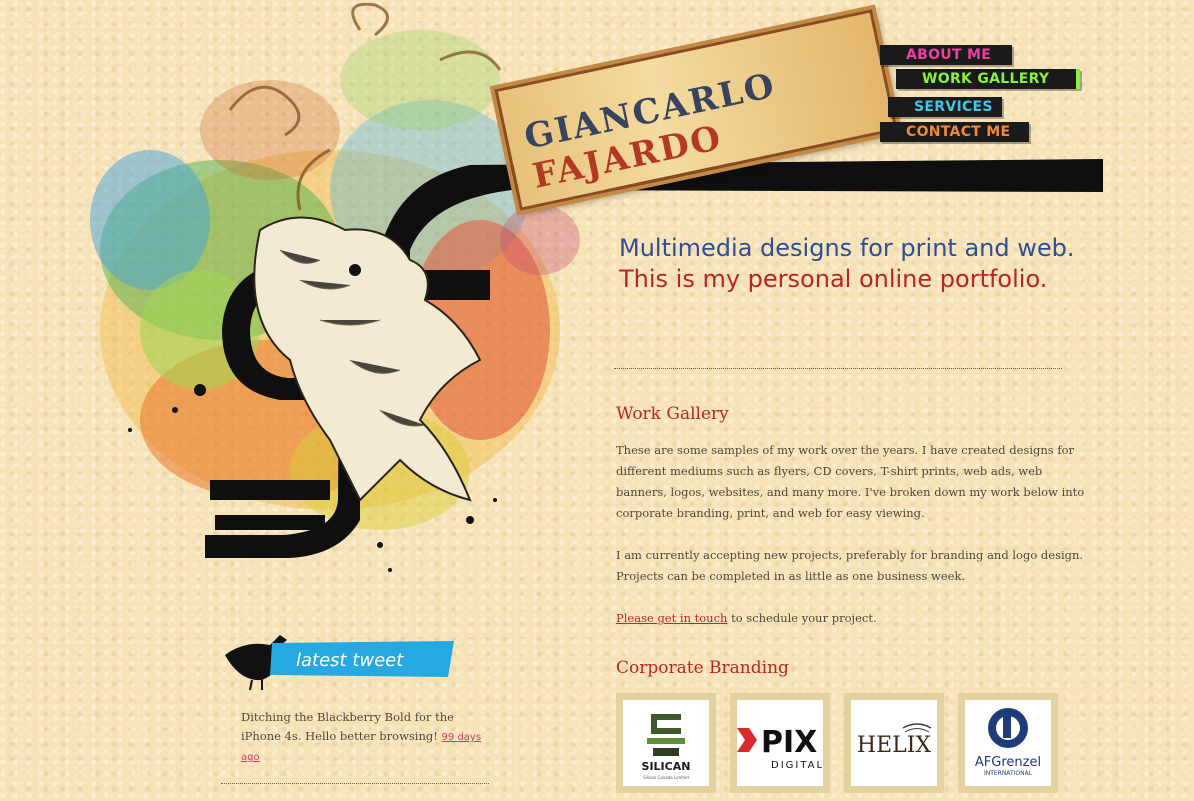 The height and width of the screenshot is (801, 1194). I want to click on nav-about-me: ABOUT ME, so click(946, 55).